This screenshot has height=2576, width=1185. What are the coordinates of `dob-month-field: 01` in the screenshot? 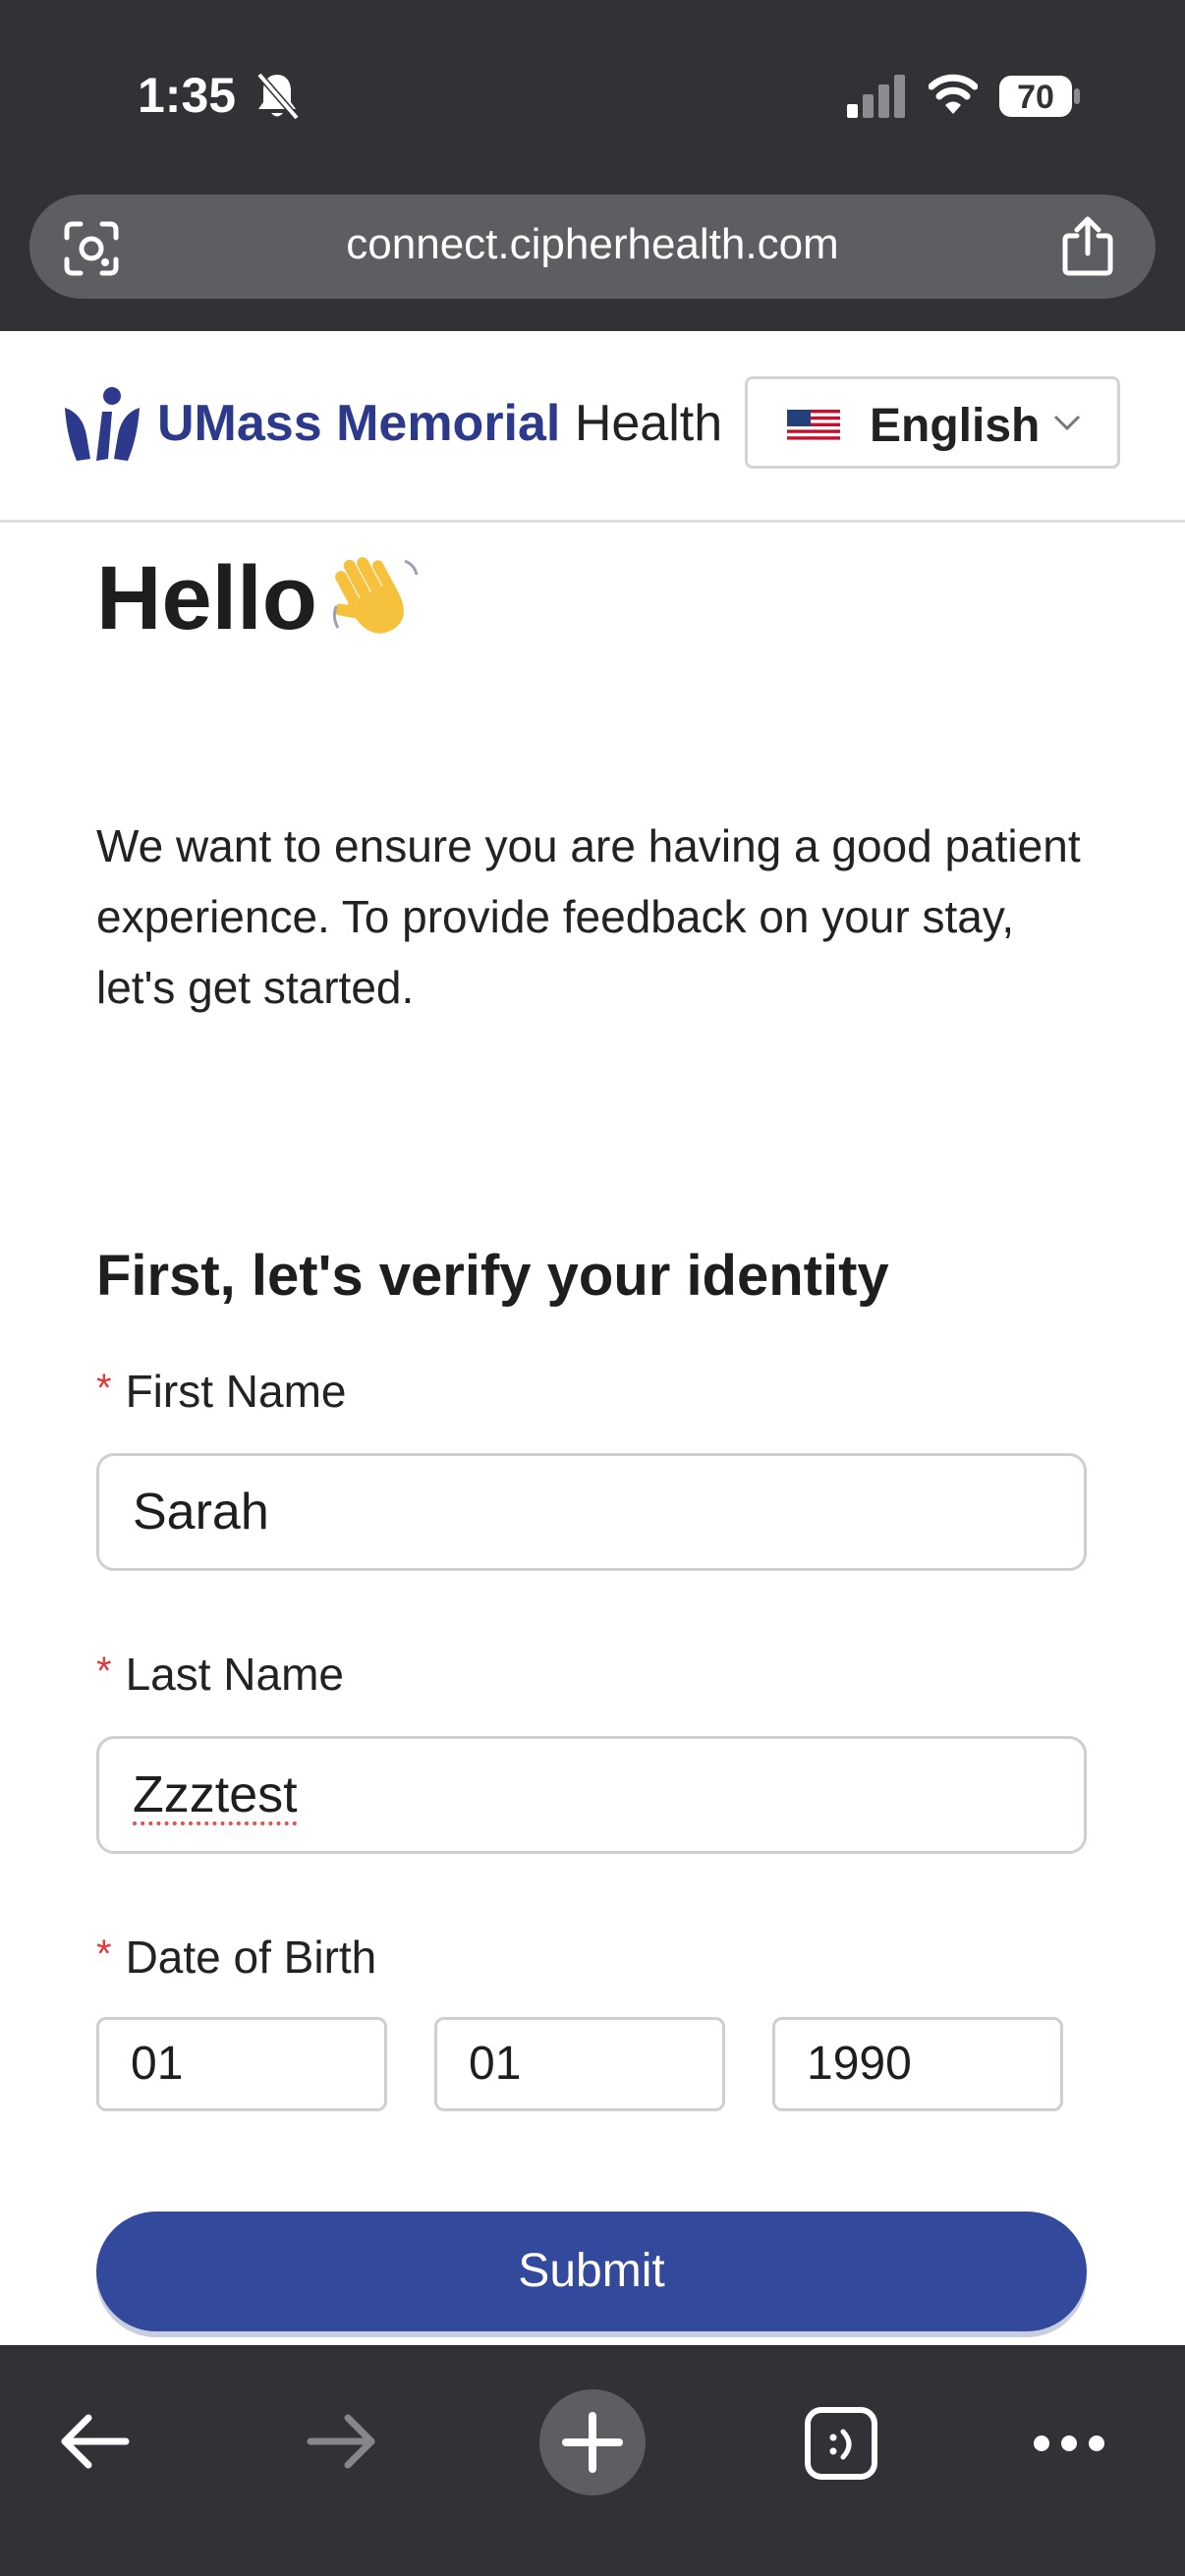 It's located at (242, 2064).